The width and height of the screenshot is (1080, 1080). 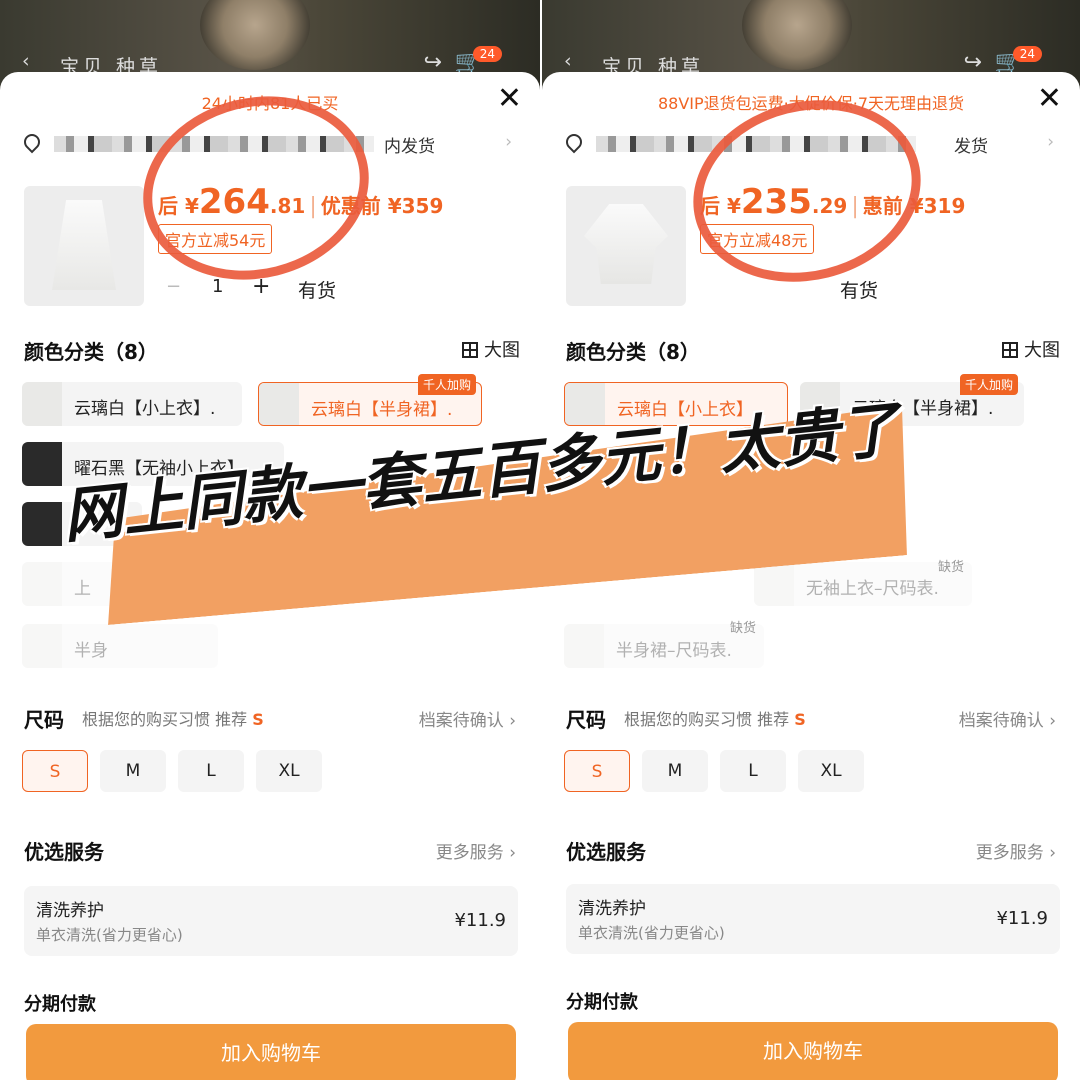 I want to click on shipping-text: 内发货, so click(x=409, y=147).